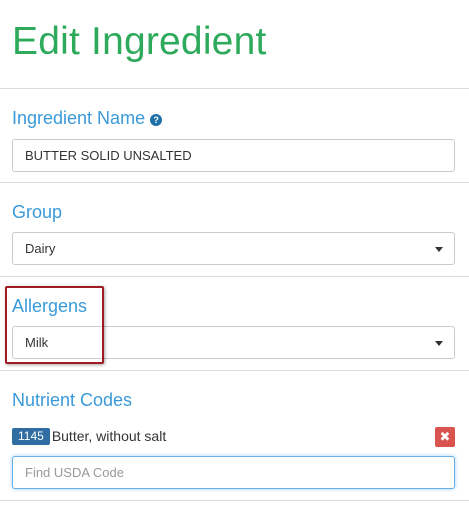  Describe the element at coordinates (233, 248) in the screenshot. I see `group-select: Dairy` at that location.